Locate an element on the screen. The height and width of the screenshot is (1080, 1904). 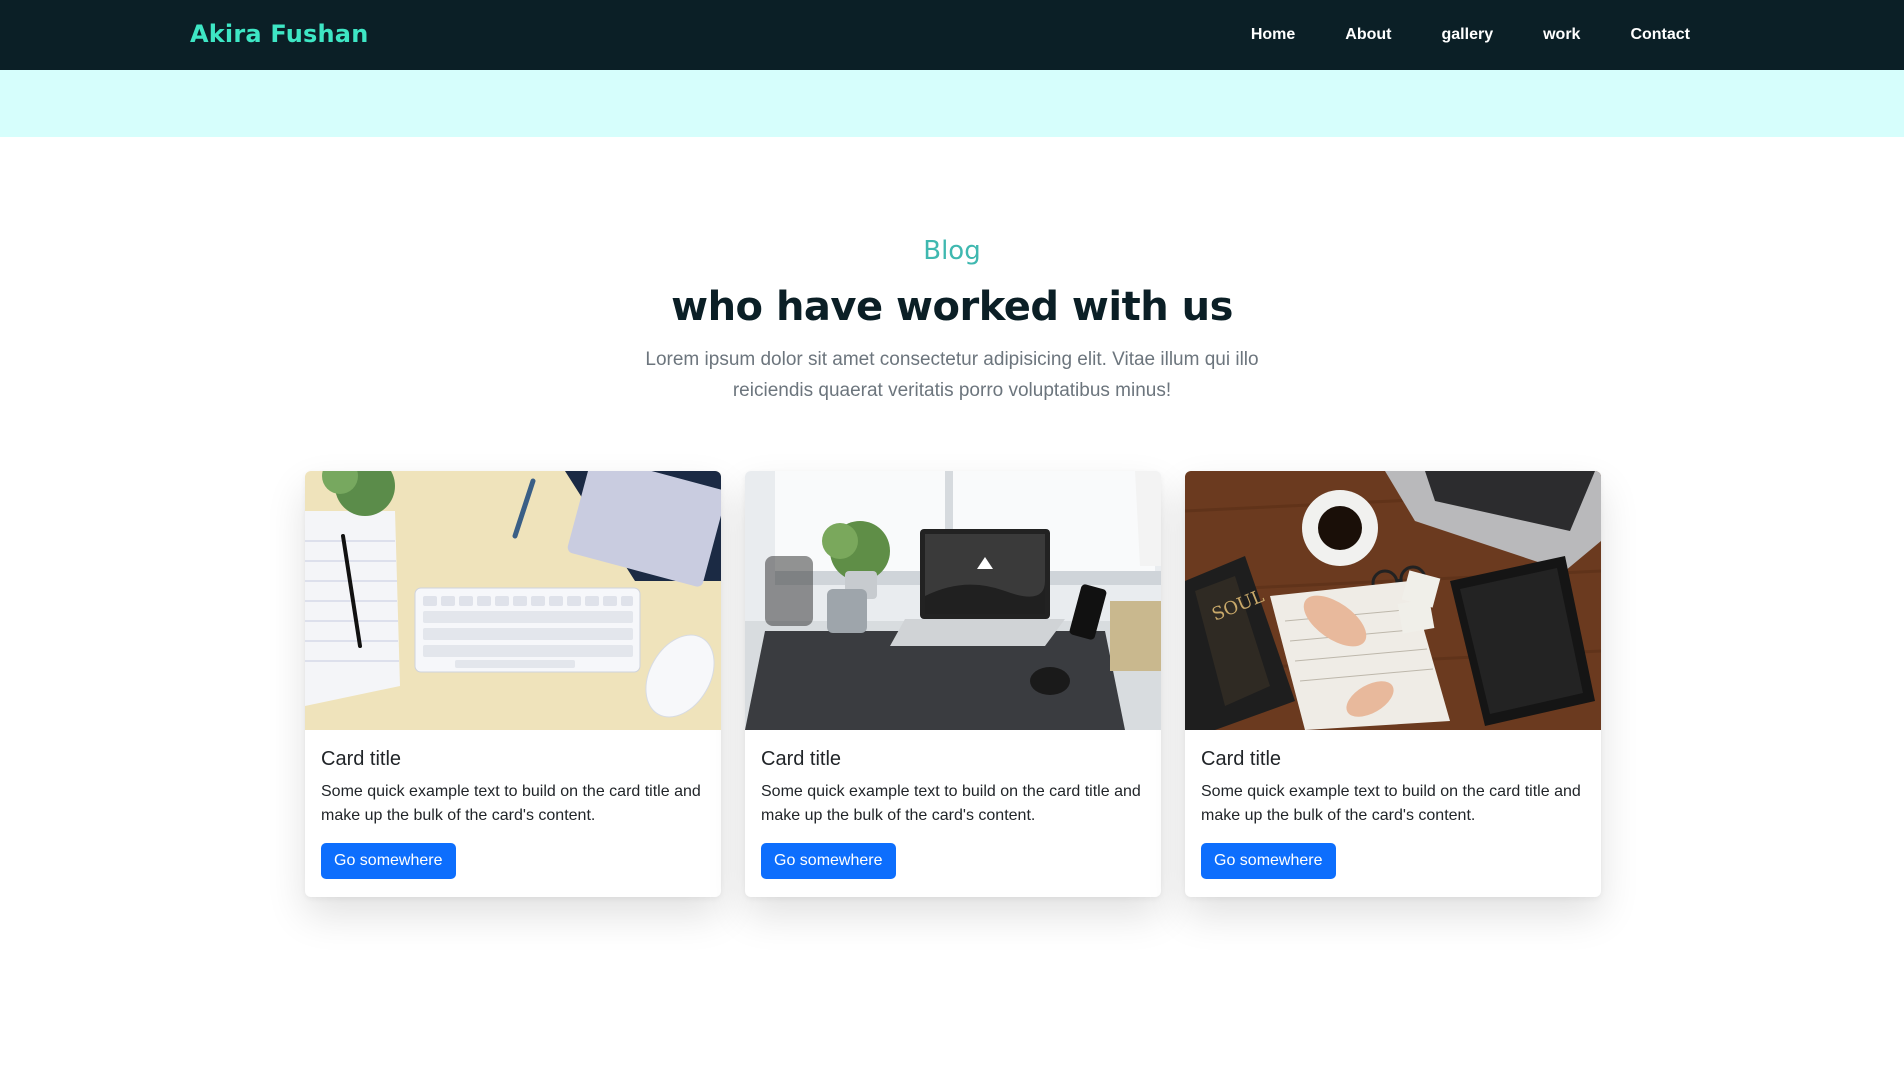
nav-link-work: work is located at coordinates (1561, 35).